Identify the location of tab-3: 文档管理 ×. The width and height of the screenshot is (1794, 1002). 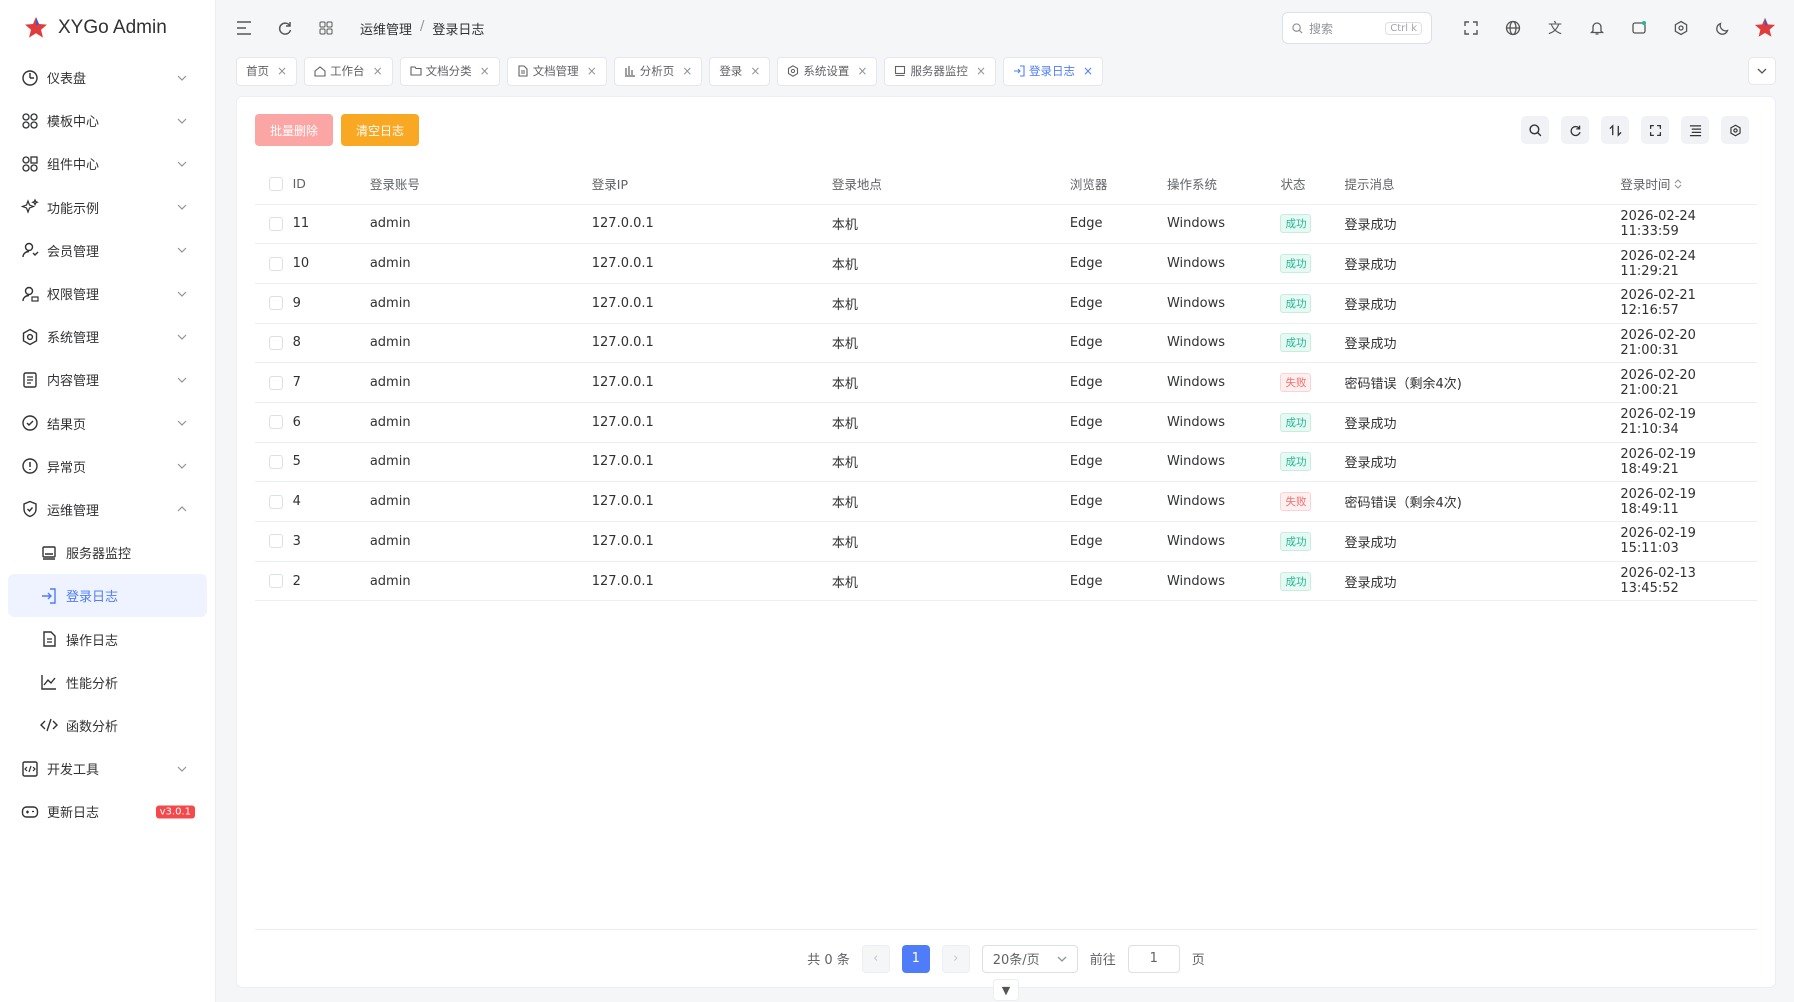
(556, 71).